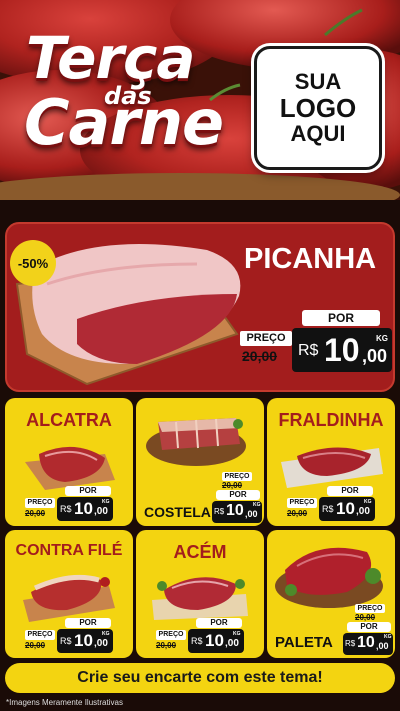 This screenshot has width=400, height=711. I want to click on product-name: COSTELA, so click(177, 512).